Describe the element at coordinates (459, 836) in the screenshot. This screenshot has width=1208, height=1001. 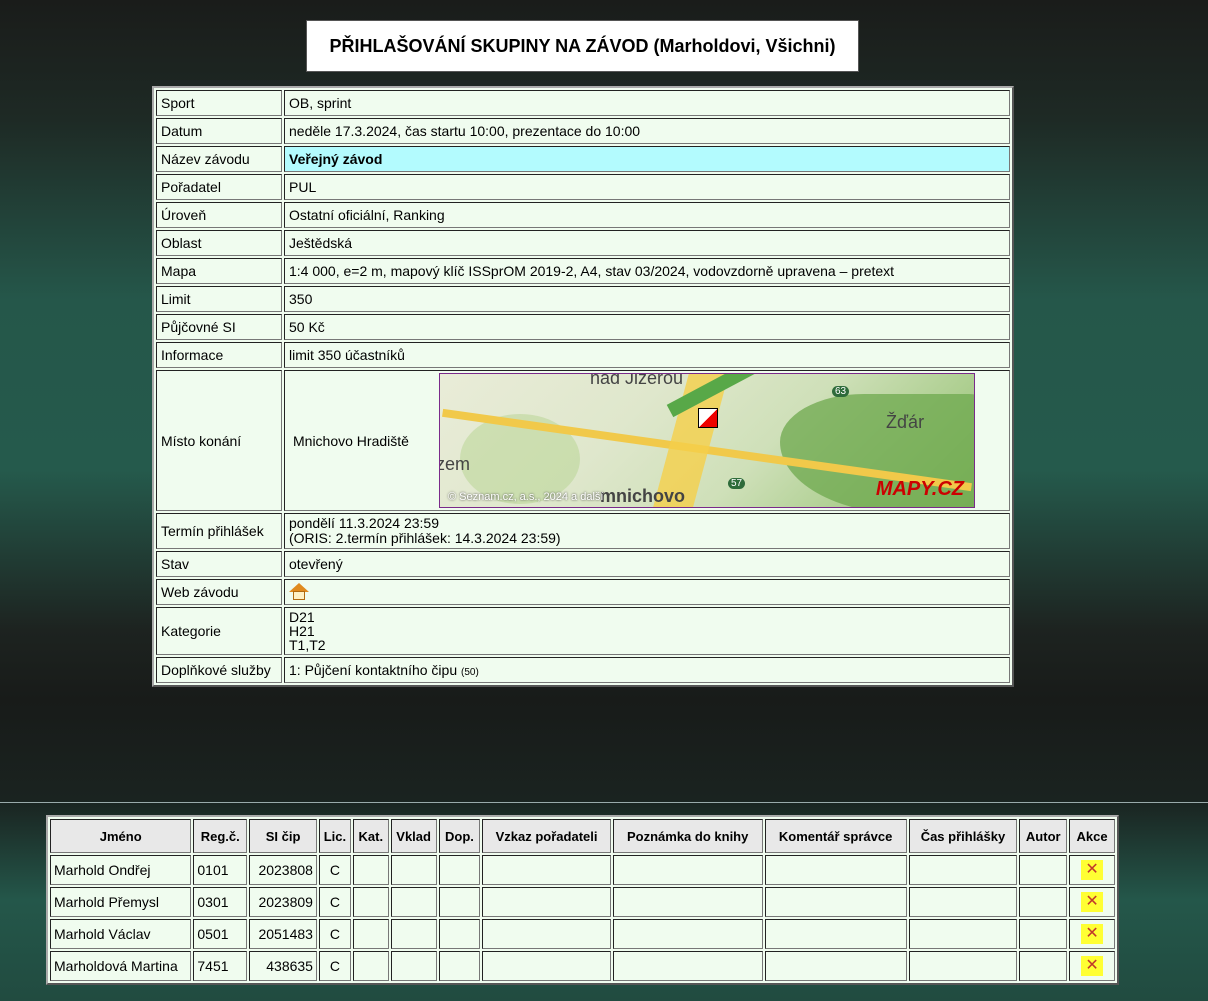
I see `column-header: Dop.` at that location.